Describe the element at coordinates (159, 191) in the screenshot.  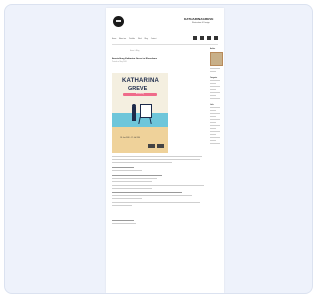
I see `post-body` at that location.